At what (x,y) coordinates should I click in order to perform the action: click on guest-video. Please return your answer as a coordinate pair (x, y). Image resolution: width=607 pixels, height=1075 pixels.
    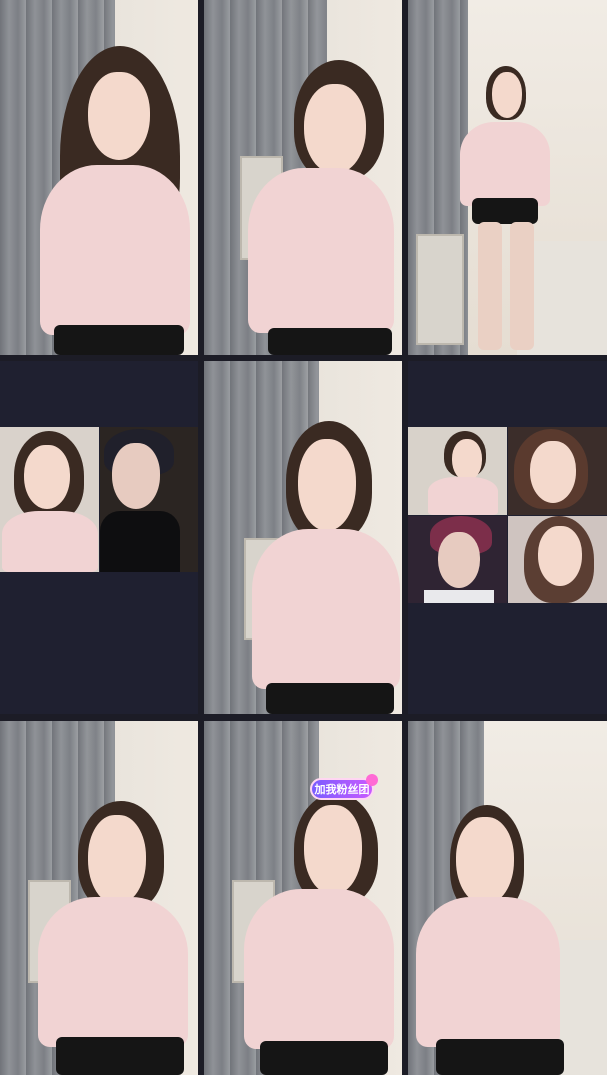
    Looking at the image, I should click on (149, 499).